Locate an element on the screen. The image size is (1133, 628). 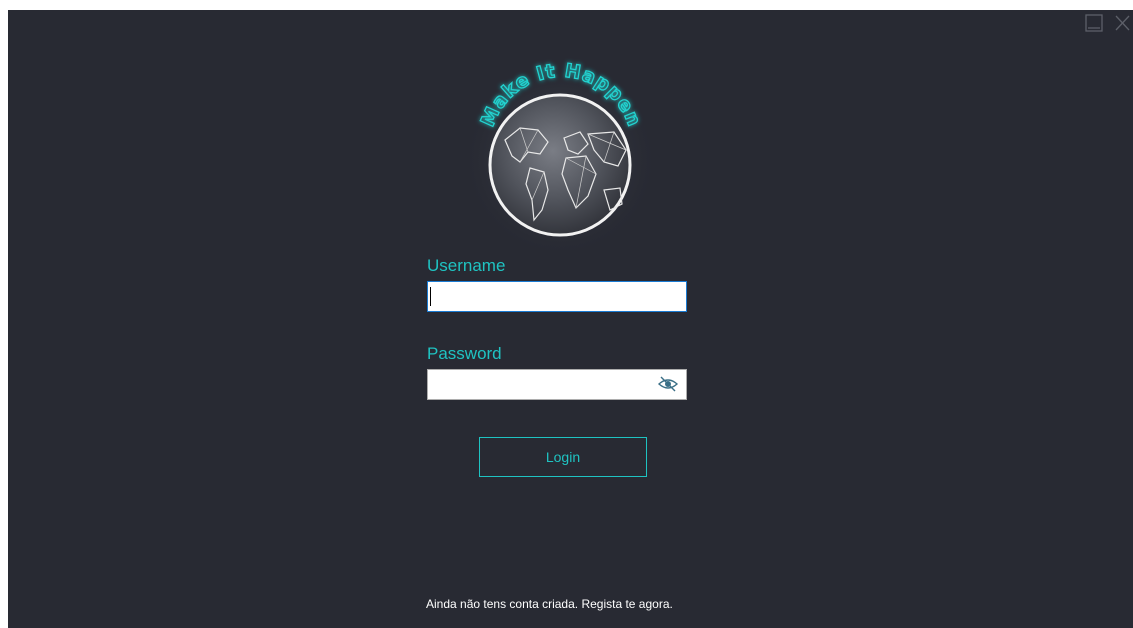
globe-icon: Make It Happen is located at coordinates (560, 158).